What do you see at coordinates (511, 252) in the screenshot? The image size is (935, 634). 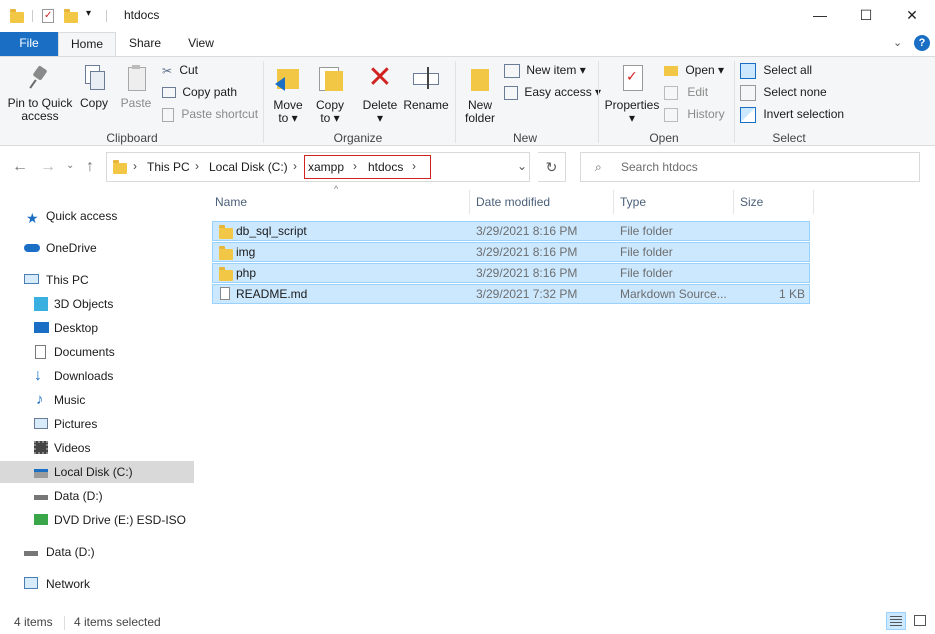 I see `file-row: img 3/29/2021 8:16 PM File folder` at bounding box center [511, 252].